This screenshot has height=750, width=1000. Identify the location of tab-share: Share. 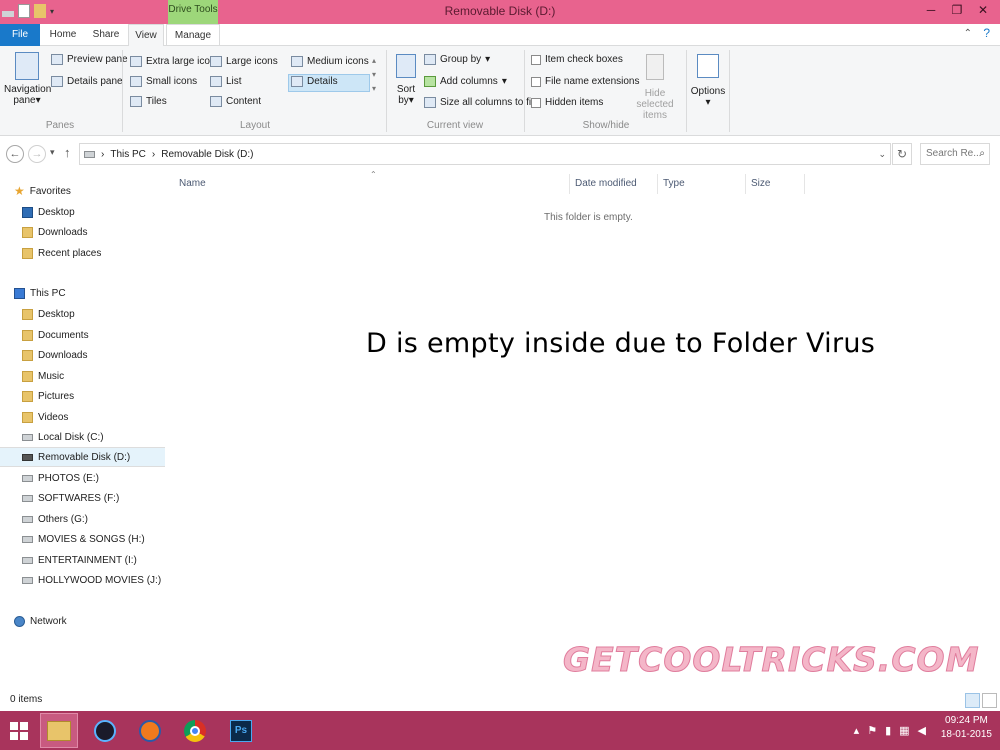
(106, 35).